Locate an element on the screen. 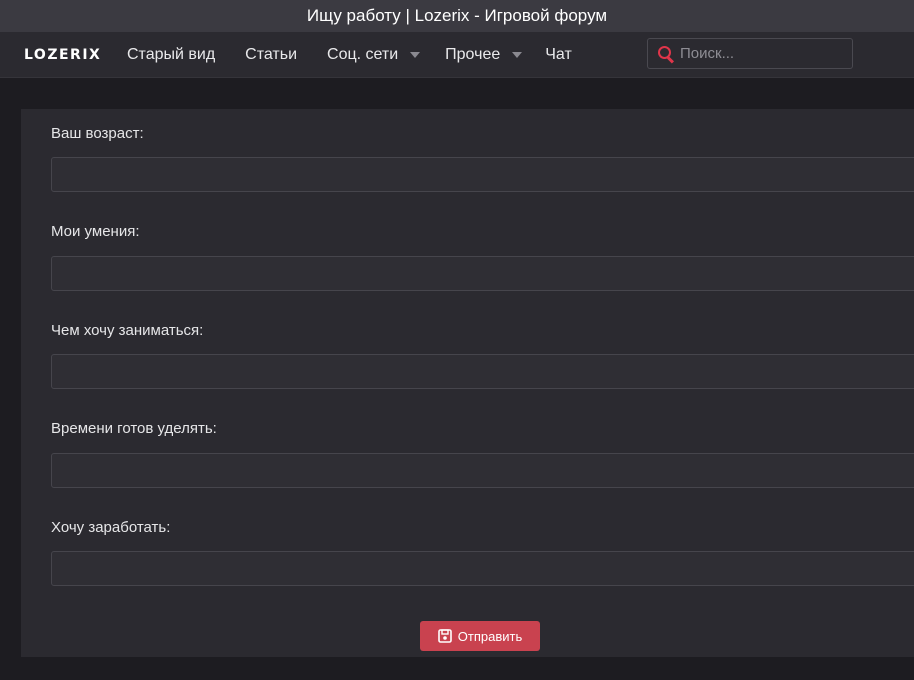  submit-button: Отправить is located at coordinates (480, 636).